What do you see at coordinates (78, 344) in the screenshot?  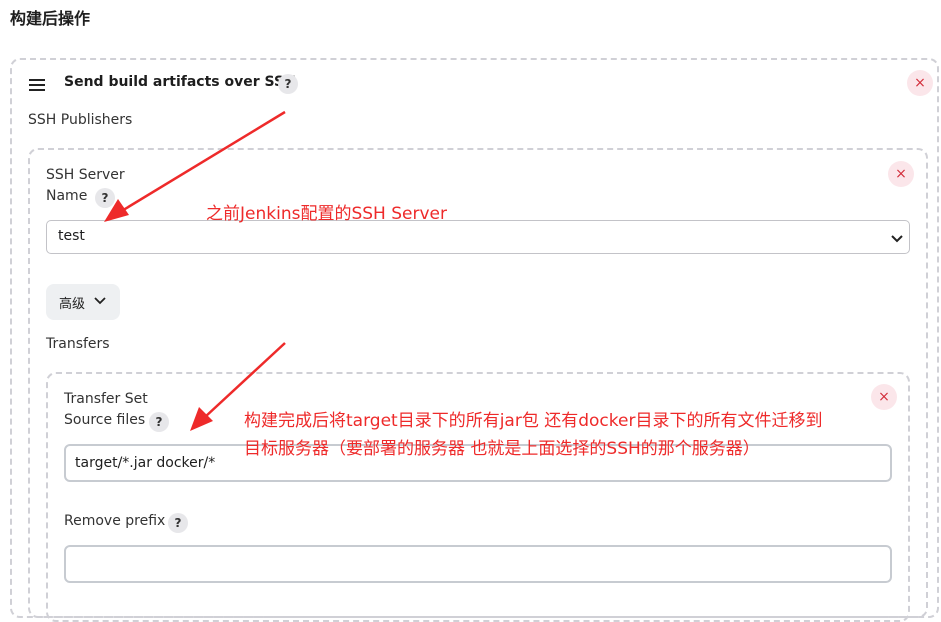 I see `transfers-label: Transfers` at bounding box center [78, 344].